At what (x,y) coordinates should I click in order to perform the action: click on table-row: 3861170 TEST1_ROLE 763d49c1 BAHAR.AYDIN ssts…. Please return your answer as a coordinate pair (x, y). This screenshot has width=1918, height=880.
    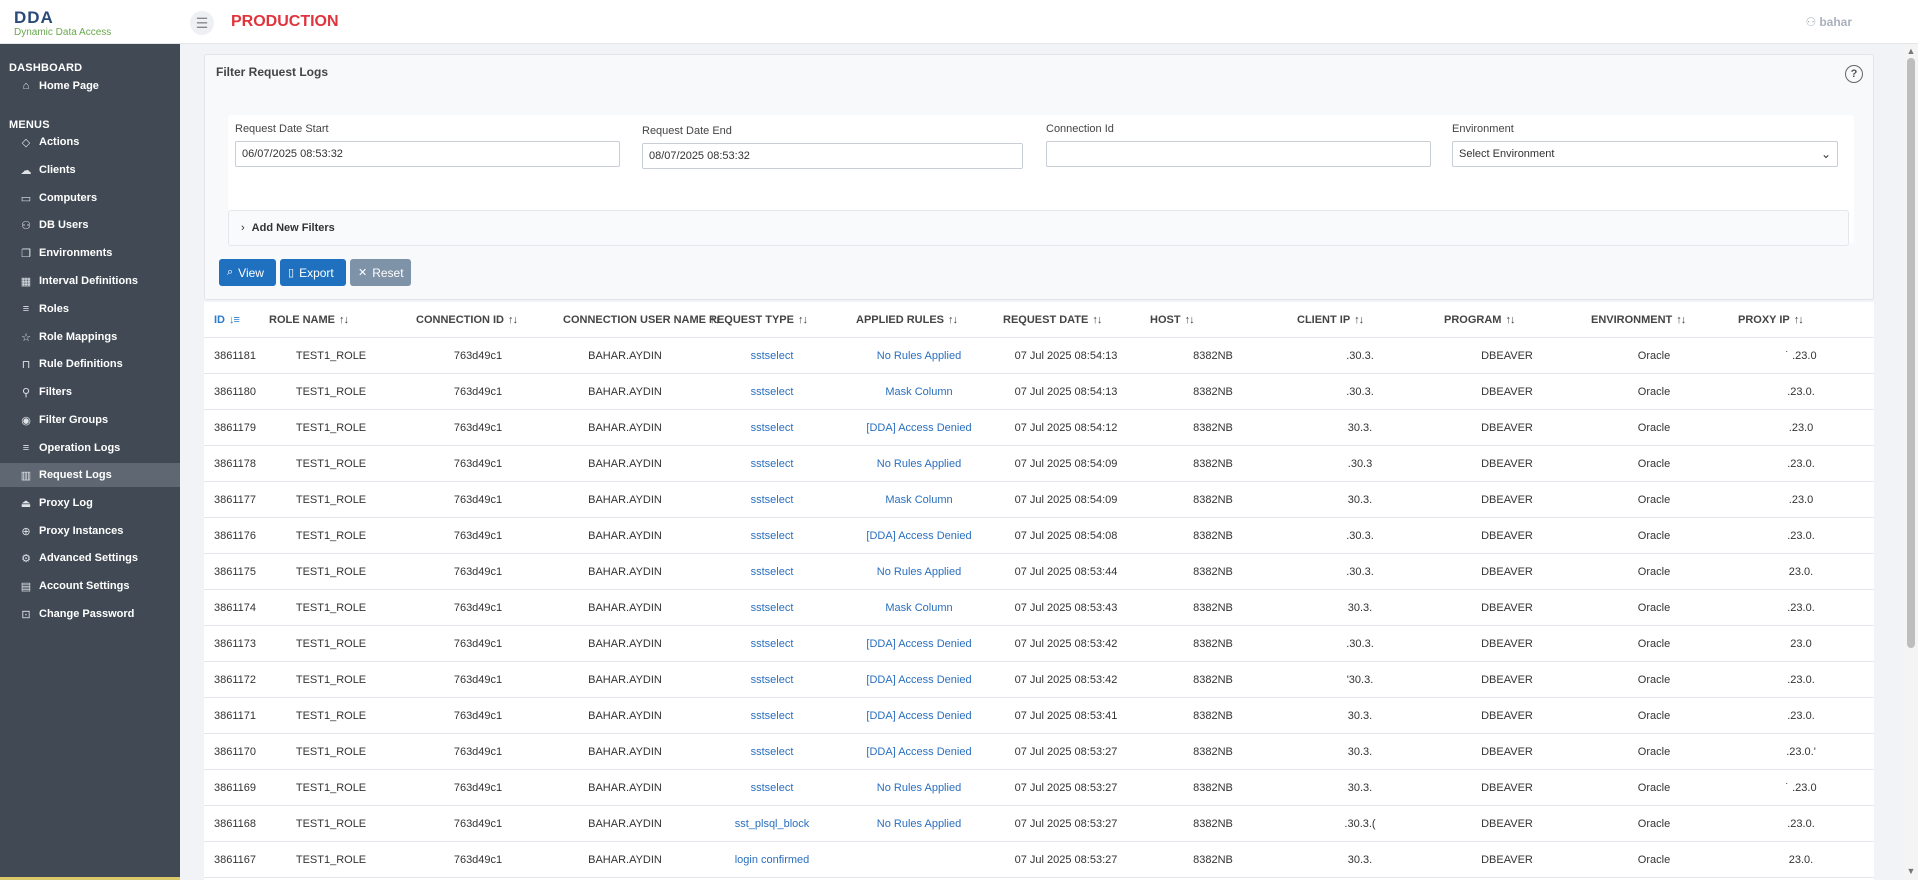
    Looking at the image, I should click on (1039, 752).